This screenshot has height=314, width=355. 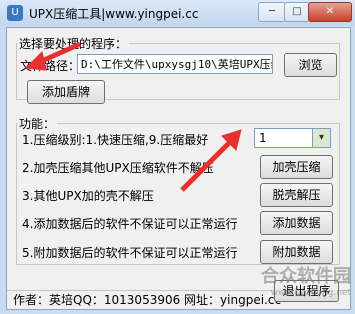 I want to click on watermark-text: 合众软件园, so click(x=306, y=276).